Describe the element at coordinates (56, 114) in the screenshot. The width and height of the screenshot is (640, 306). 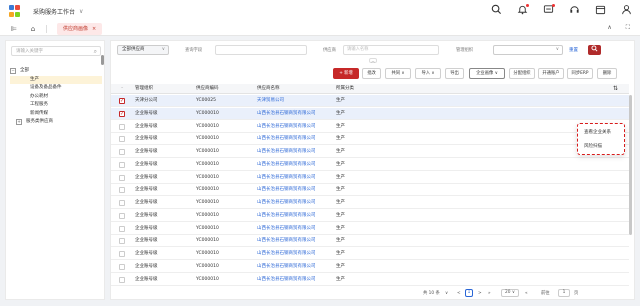
I see `tree-node: 新闻传媒` at that location.